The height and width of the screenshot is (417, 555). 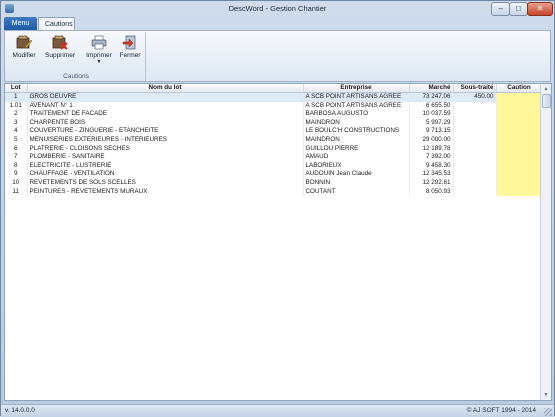 I want to click on fermer-button: Fermer, so click(x=130, y=52).